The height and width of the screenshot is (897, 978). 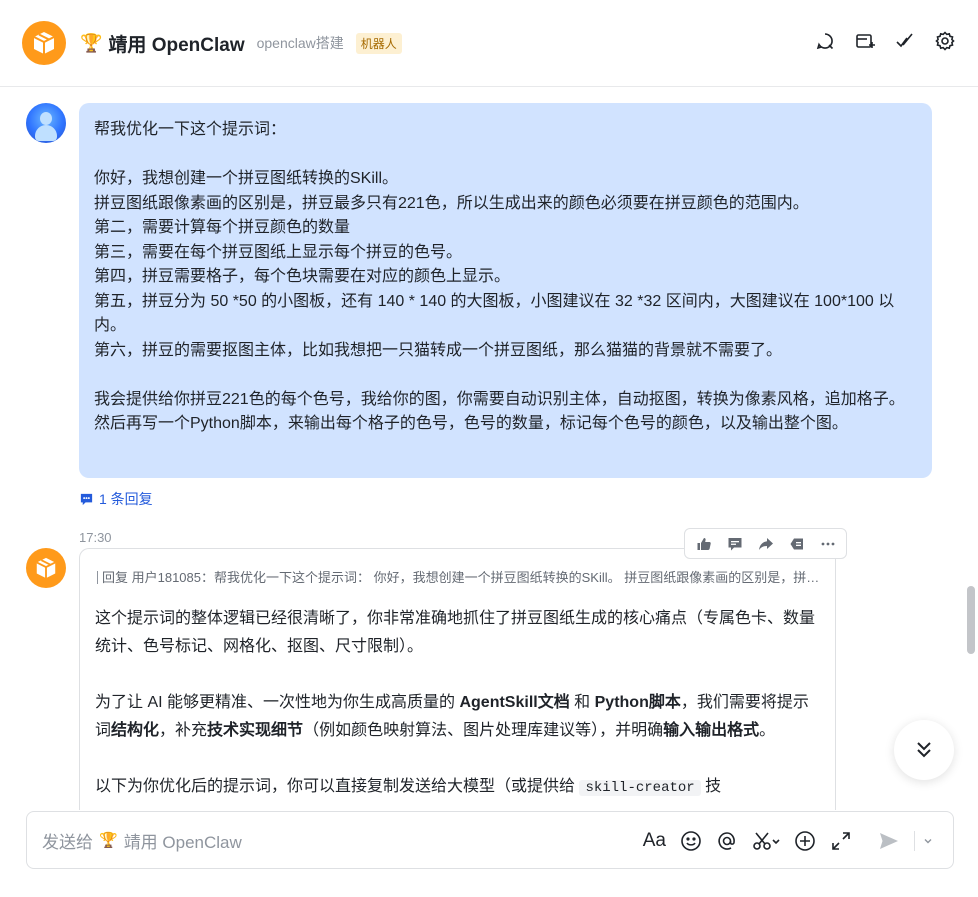 What do you see at coordinates (945, 41) in the screenshot?
I see `settings-gear-icon` at bounding box center [945, 41].